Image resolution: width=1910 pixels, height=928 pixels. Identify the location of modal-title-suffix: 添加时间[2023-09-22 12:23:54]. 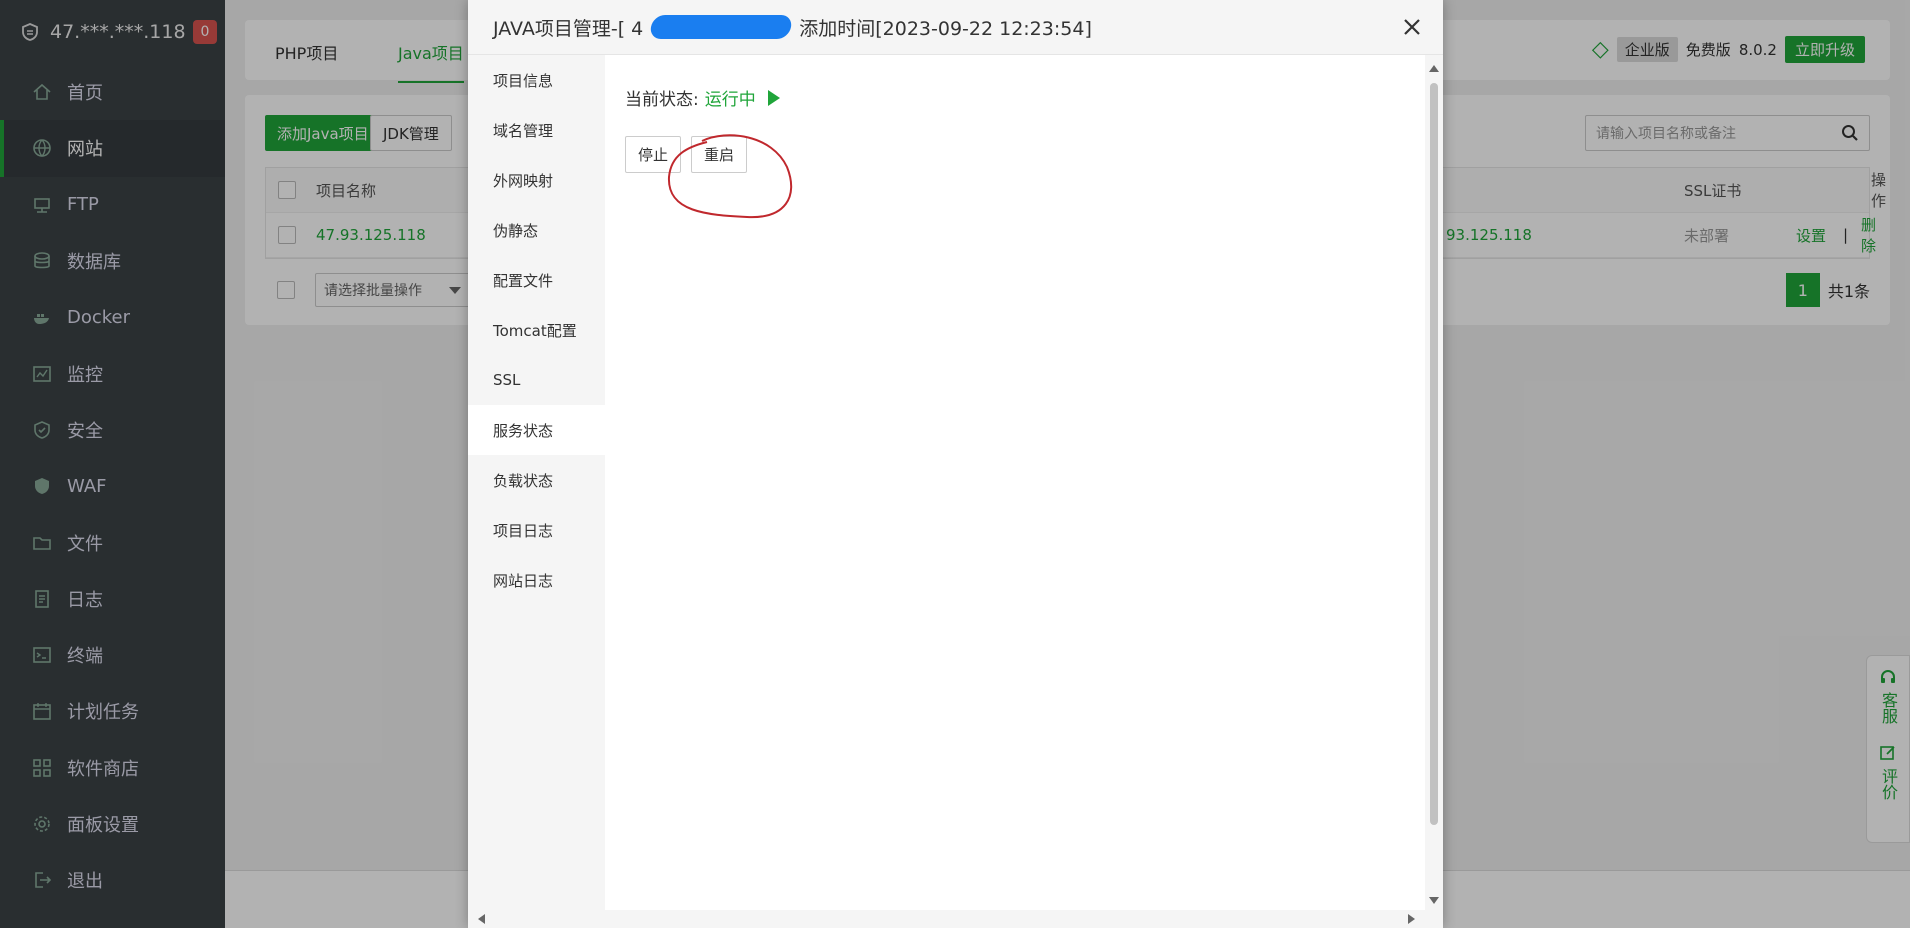
(945, 28).